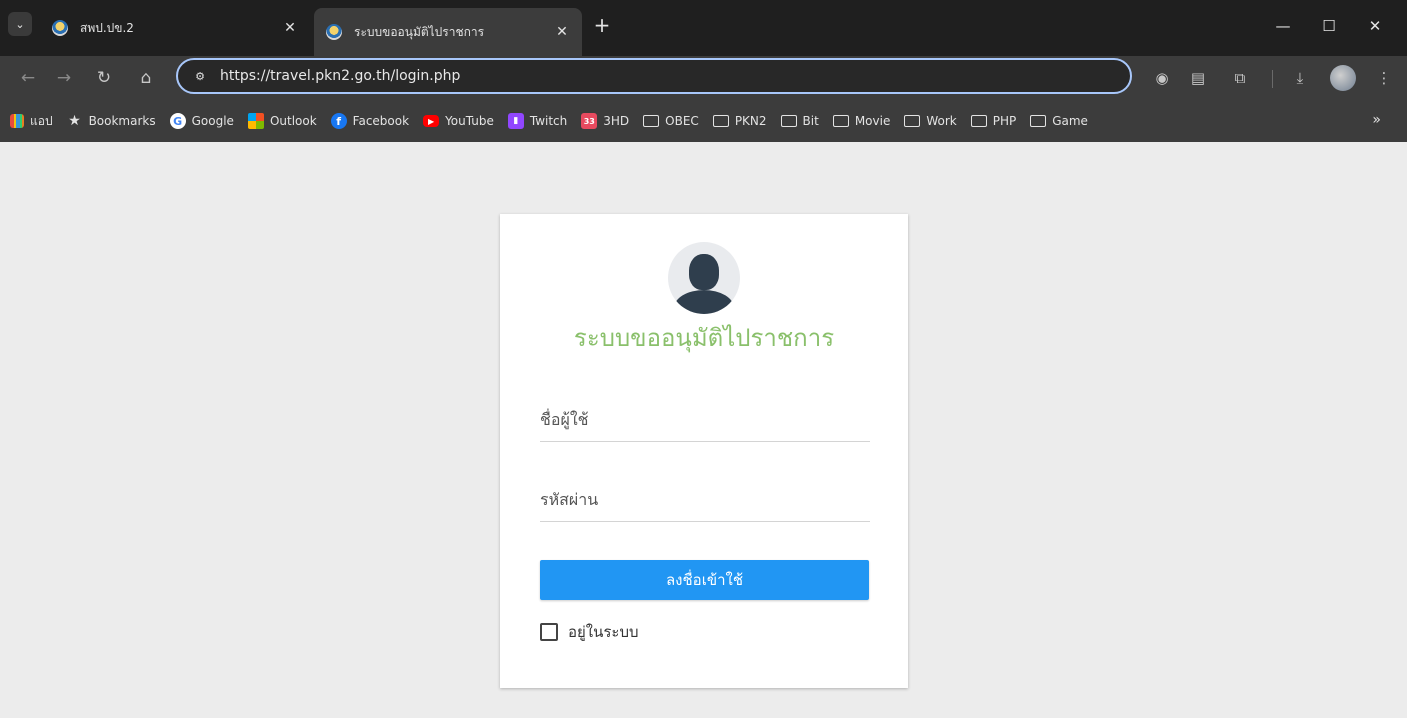 This screenshot has width=1407, height=718. I want to click on maximize-icon: ☐, so click(1329, 26).